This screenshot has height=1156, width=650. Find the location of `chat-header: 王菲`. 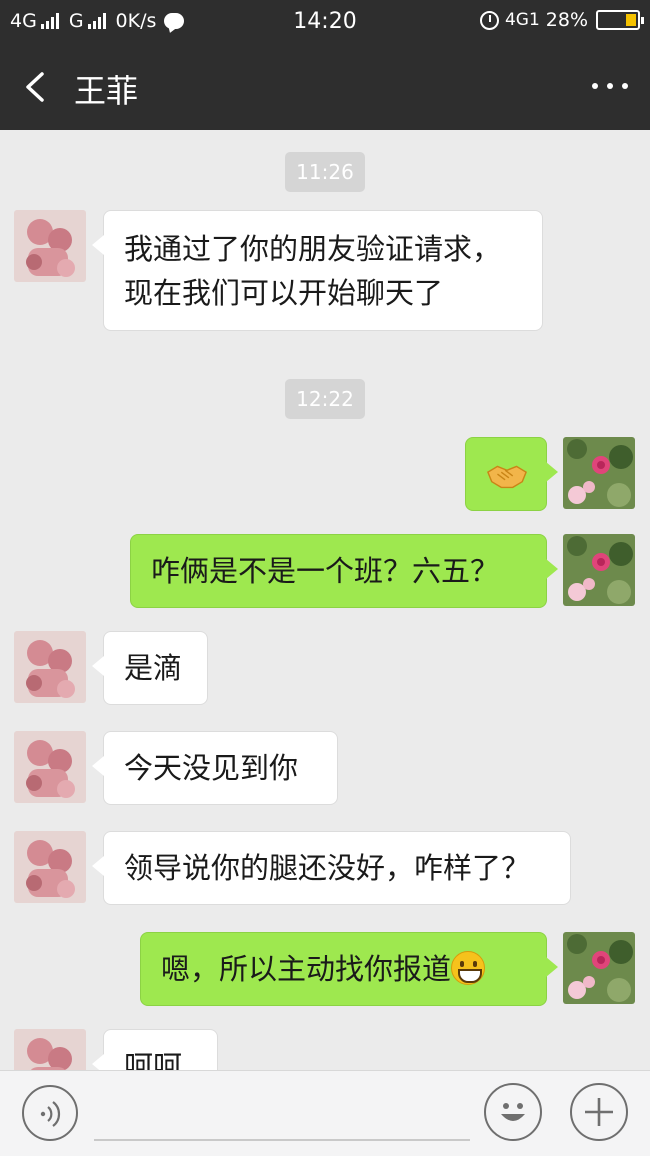

chat-header: 王菲 is located at coordinates (325, 87).